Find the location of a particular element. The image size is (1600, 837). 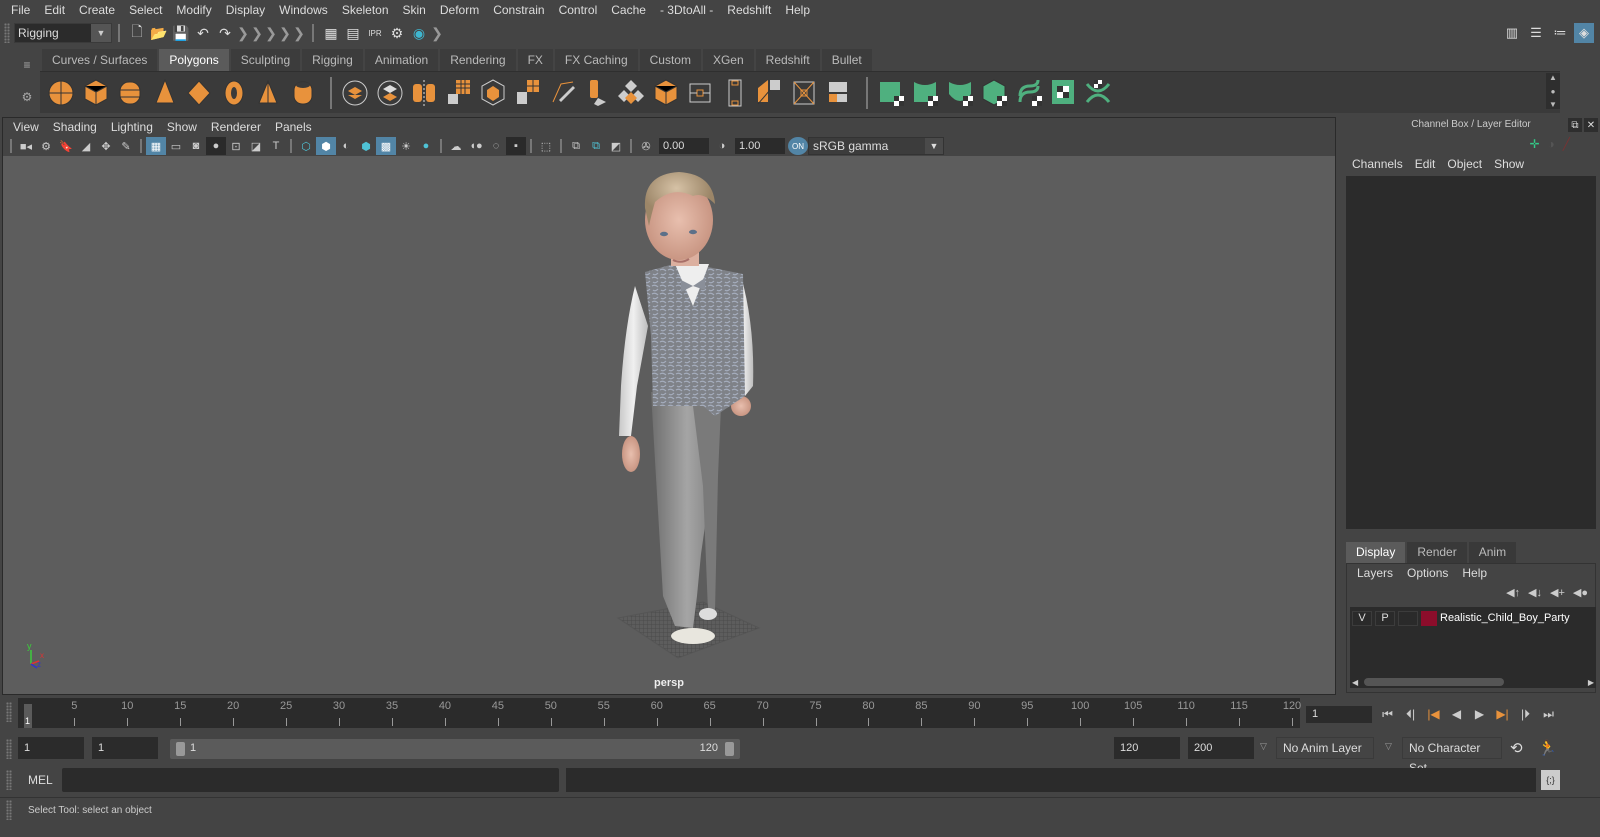

play-forwards-icon: ▶ is located at coordinates (1479, 714).